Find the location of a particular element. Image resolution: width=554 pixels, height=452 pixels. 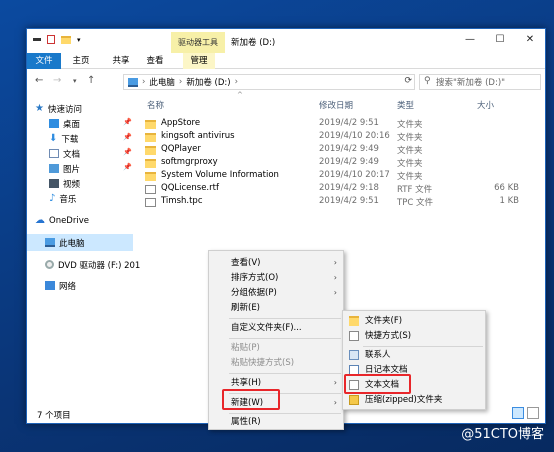

nav-music: ♪ 音乐 is located at coordinates (62, 198).